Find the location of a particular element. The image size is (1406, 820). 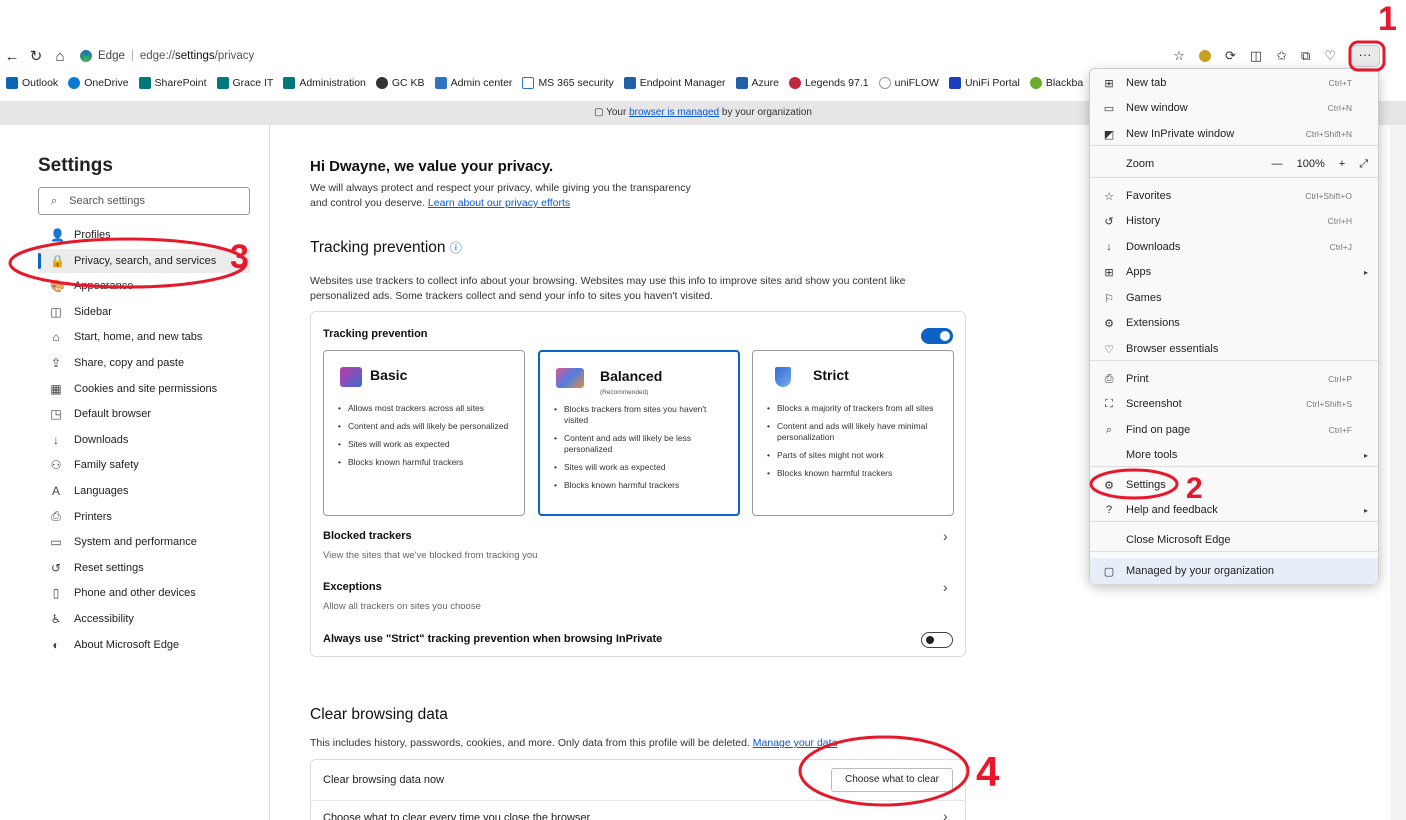

sidebar-item-sidebar: ◫ Sidebar is located at coordinates (144, 312).